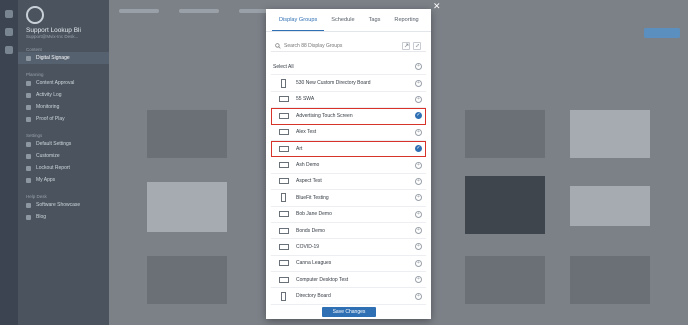  What do you see at coordinates (63, 205) in the screenshot?
I see `sidebar-item: Software Showcase` at bounding box center [63, 205].